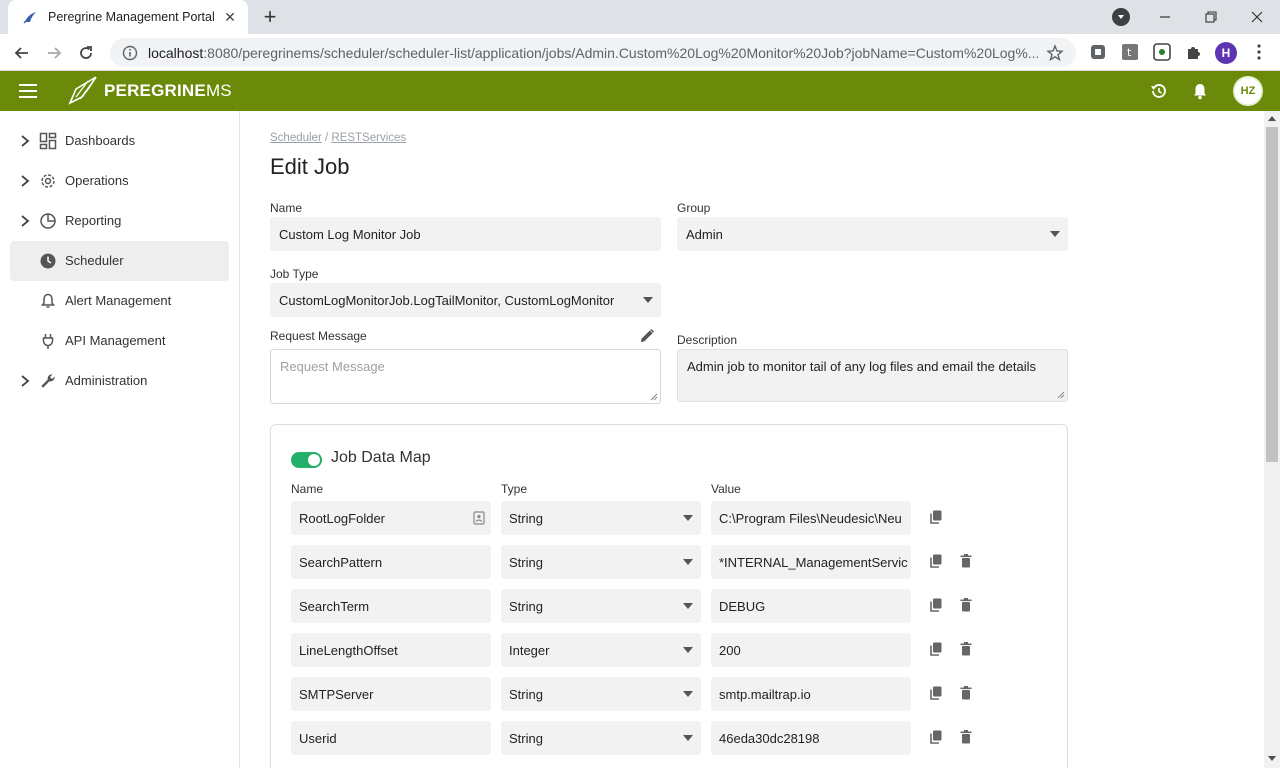  I want to click on column-header-name: Name, so click(307, 489).